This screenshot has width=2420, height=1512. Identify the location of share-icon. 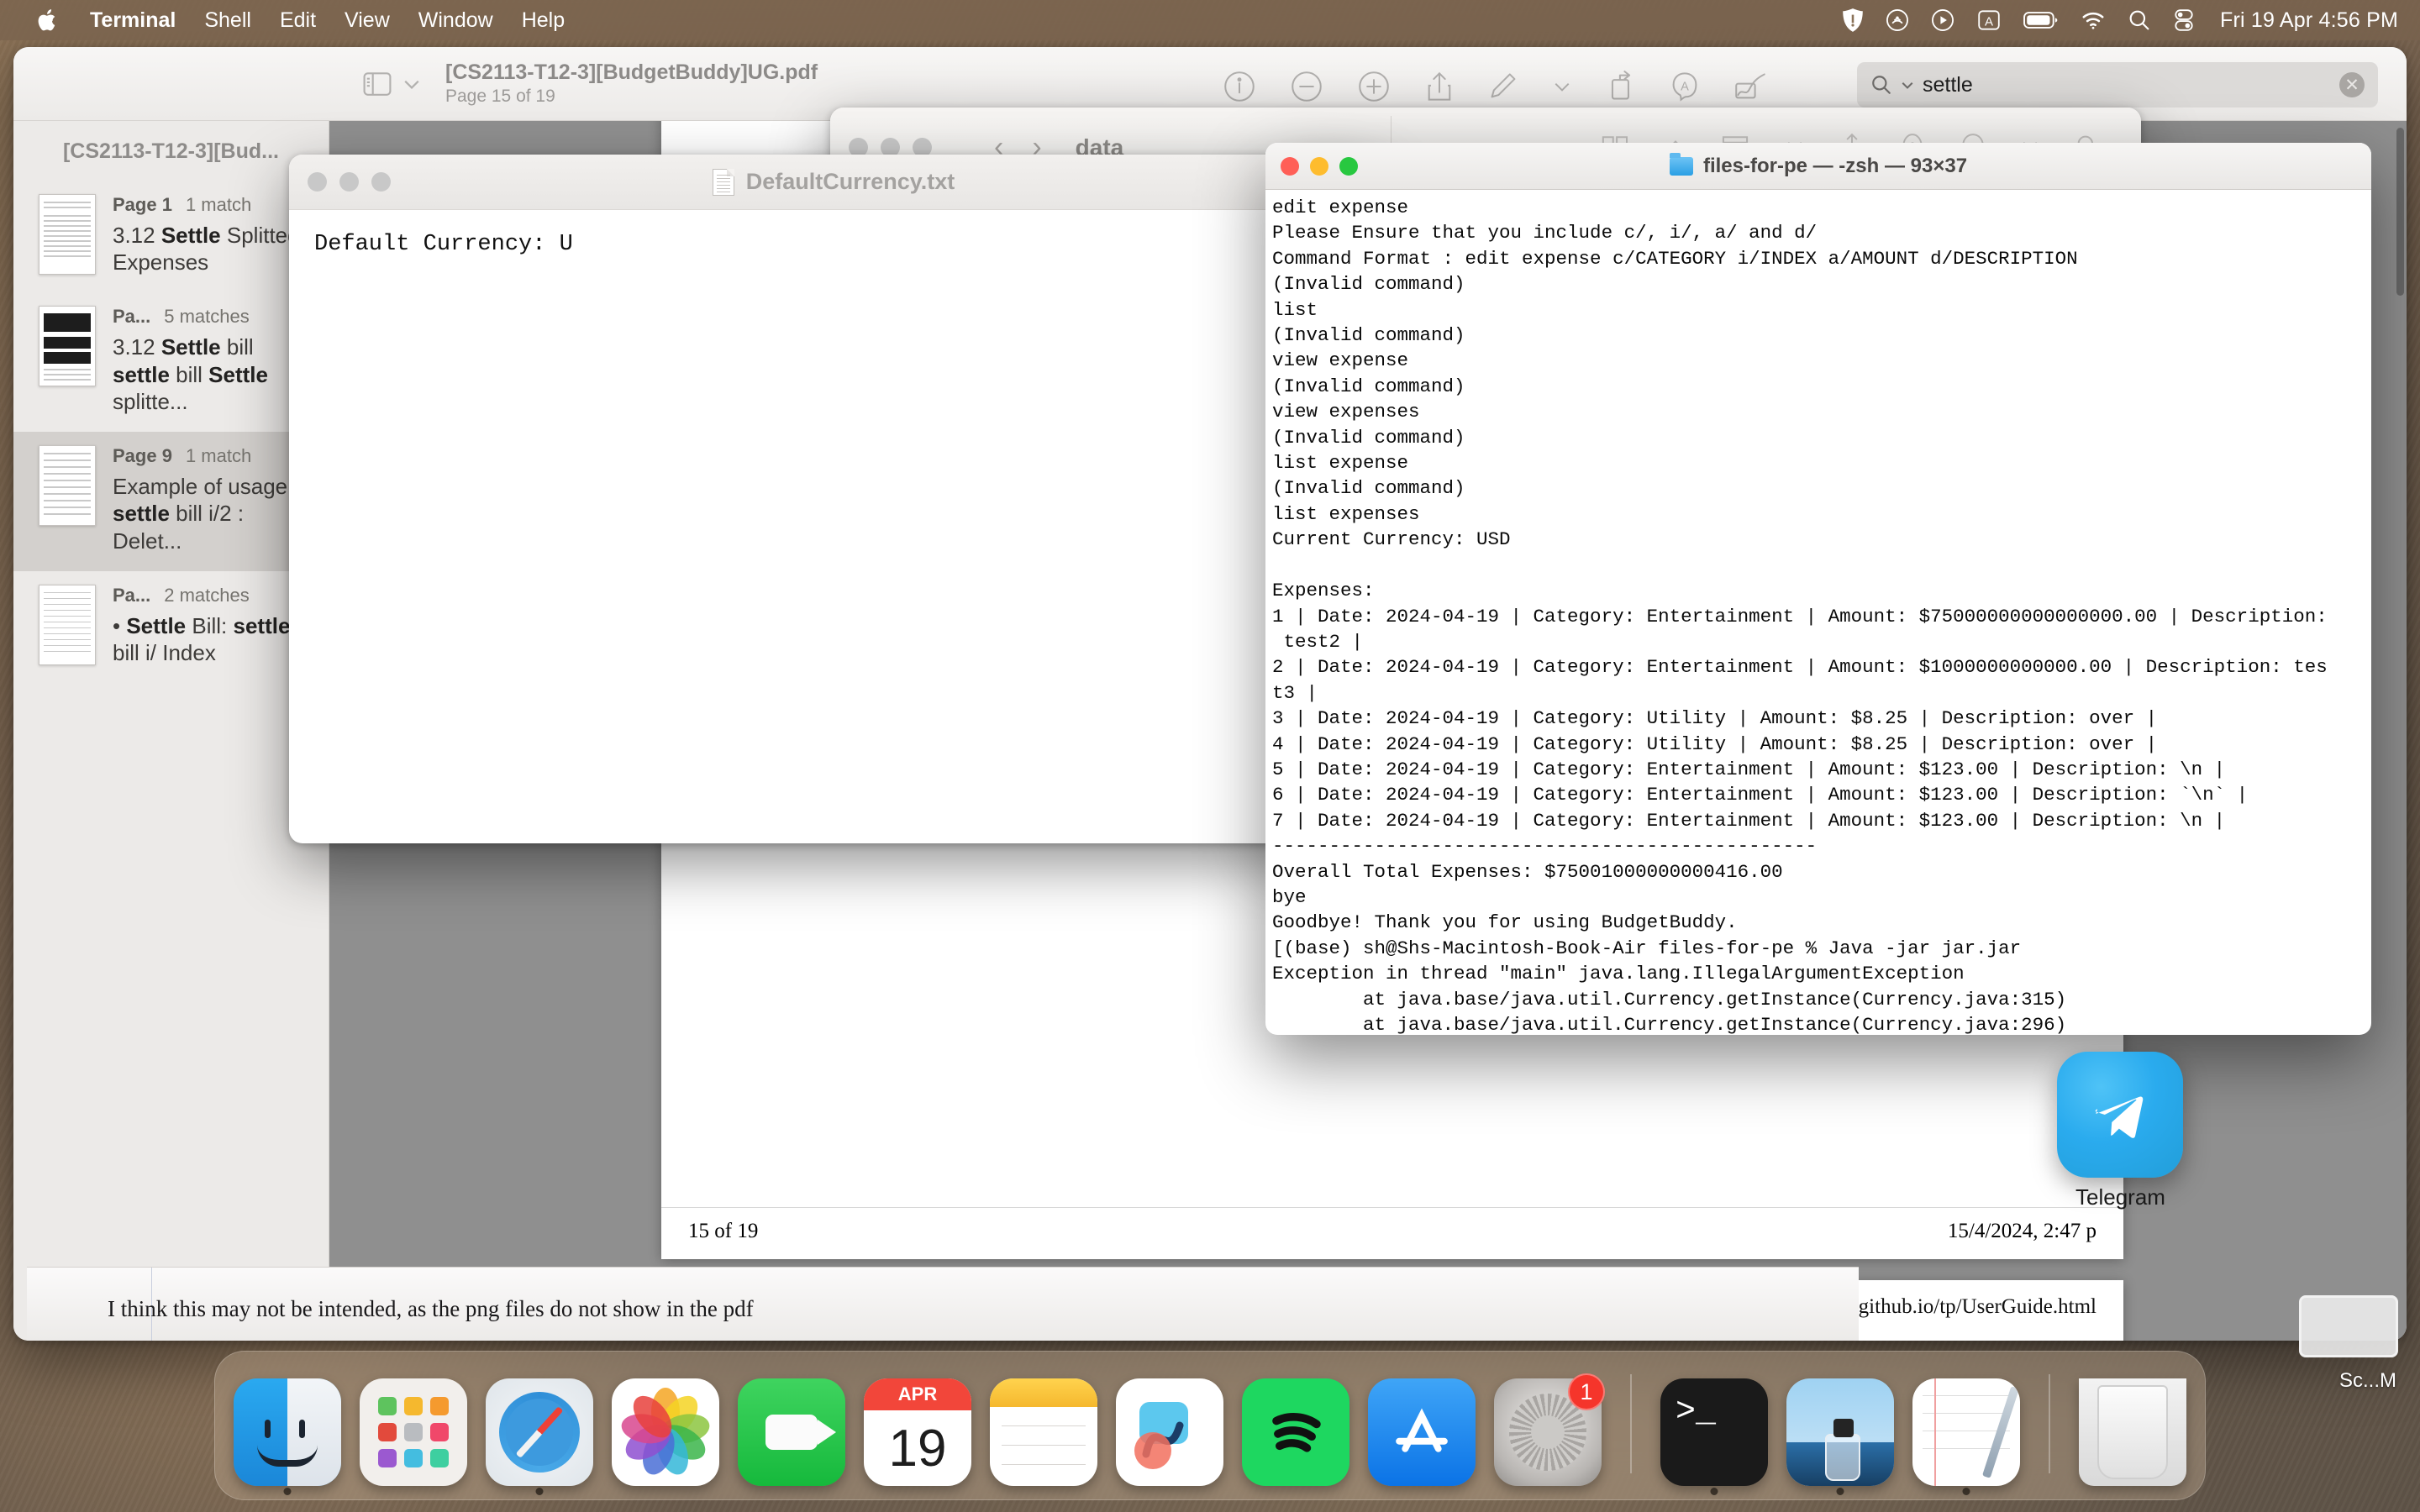
(1439, 89).